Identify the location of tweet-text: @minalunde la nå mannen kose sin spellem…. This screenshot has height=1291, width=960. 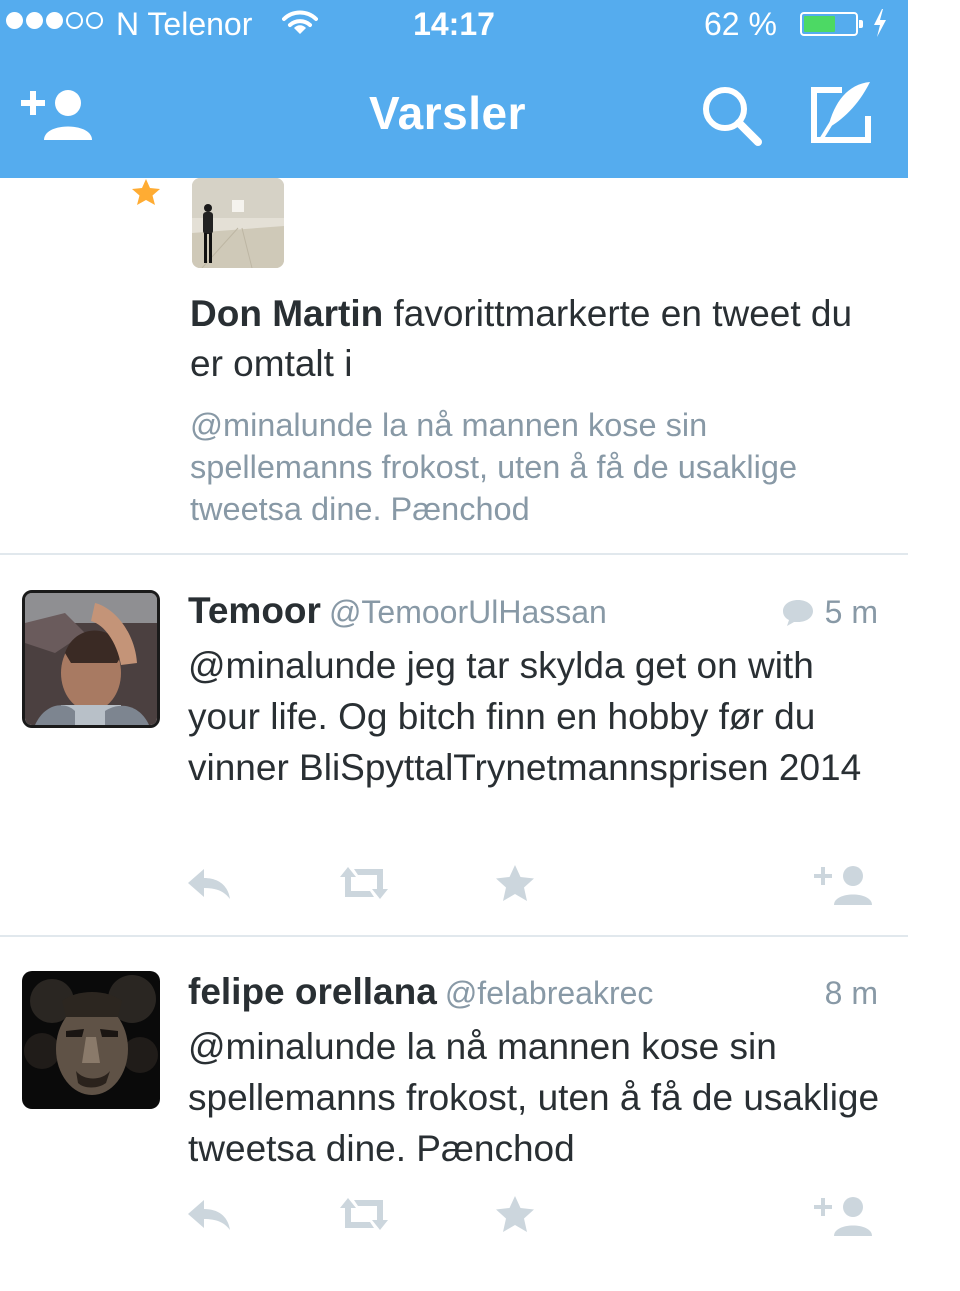
(538, 1097).